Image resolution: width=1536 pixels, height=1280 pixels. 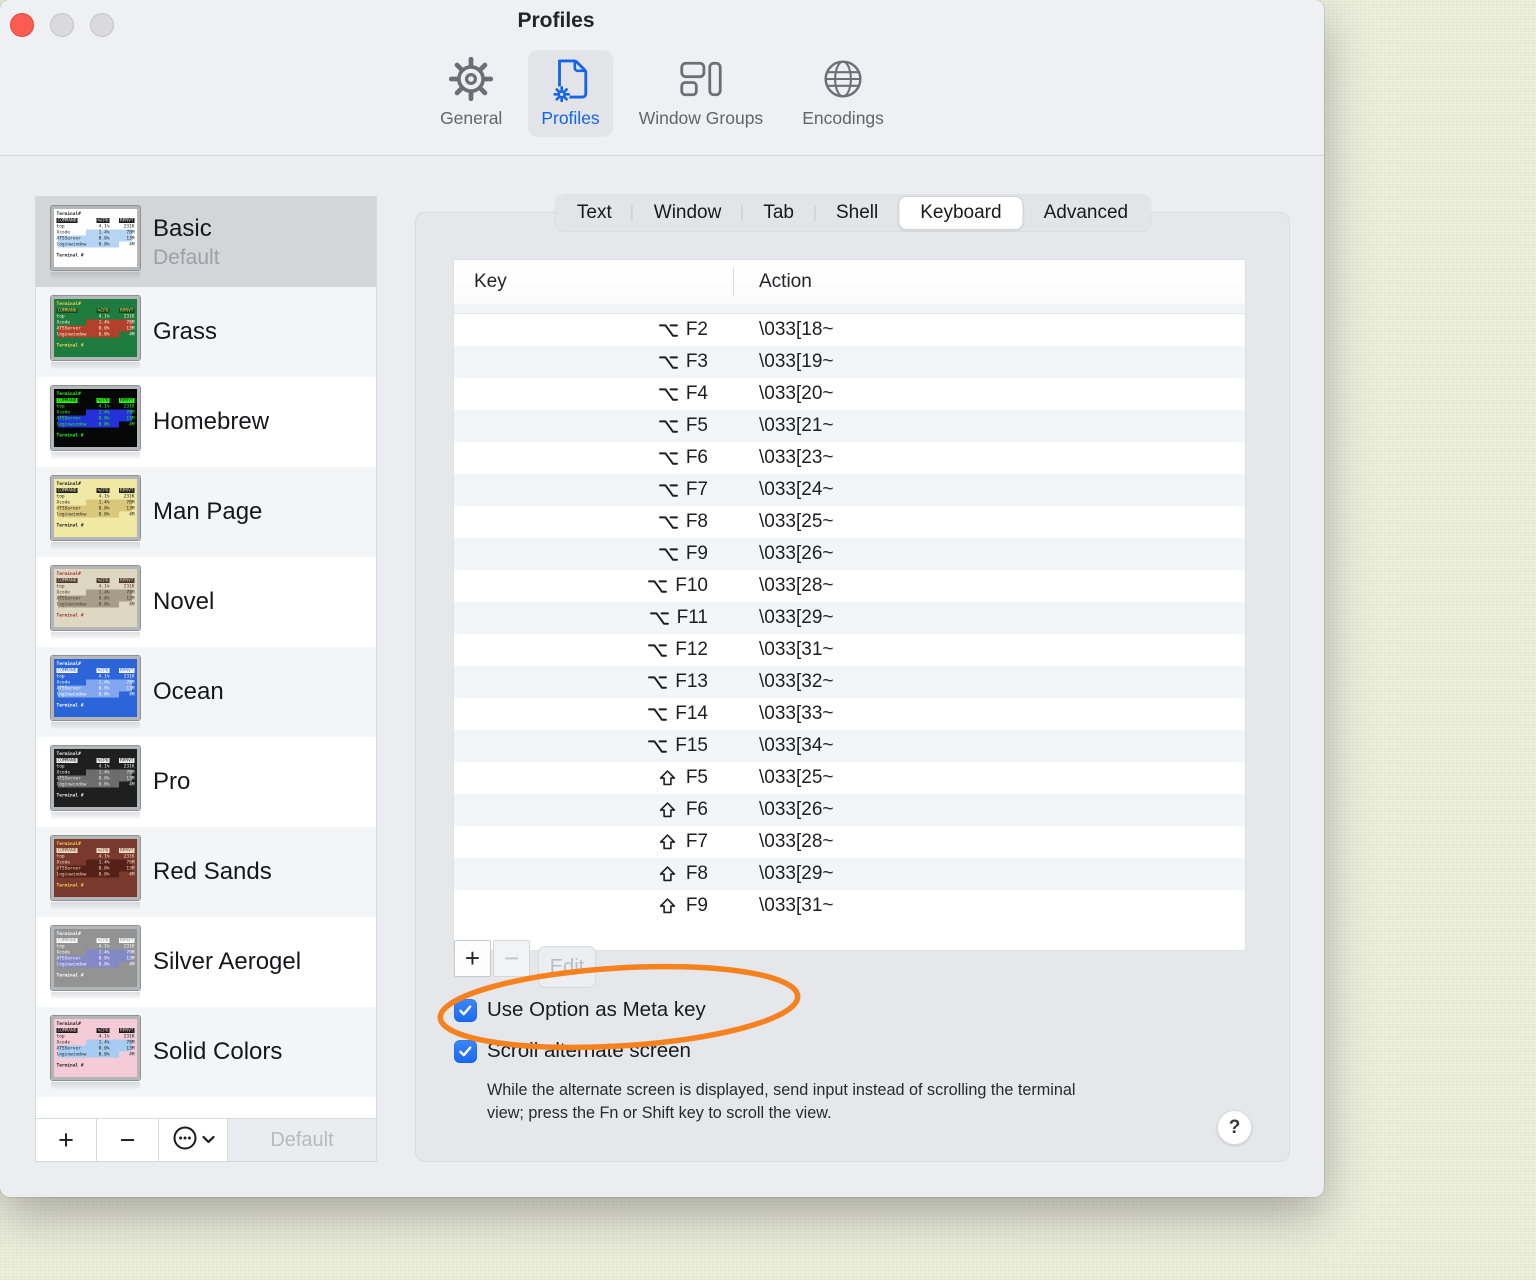 What do you see at coordinates (696, 841) in the screenshot?
I see `key-label: F7` at bounding box center [696, 841].